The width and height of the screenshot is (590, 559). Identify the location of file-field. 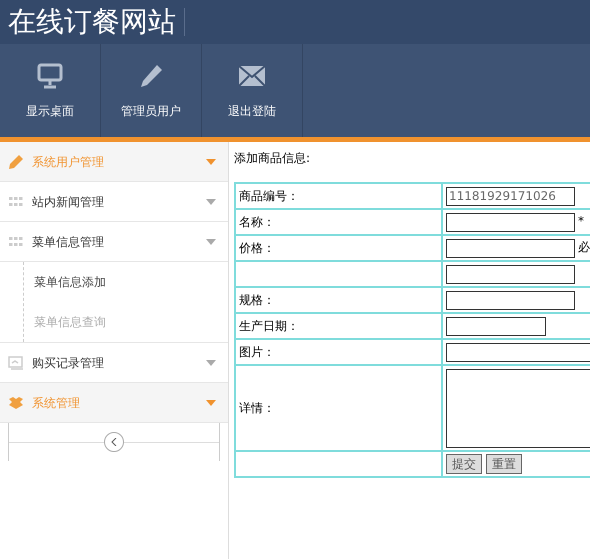
(518, 352).